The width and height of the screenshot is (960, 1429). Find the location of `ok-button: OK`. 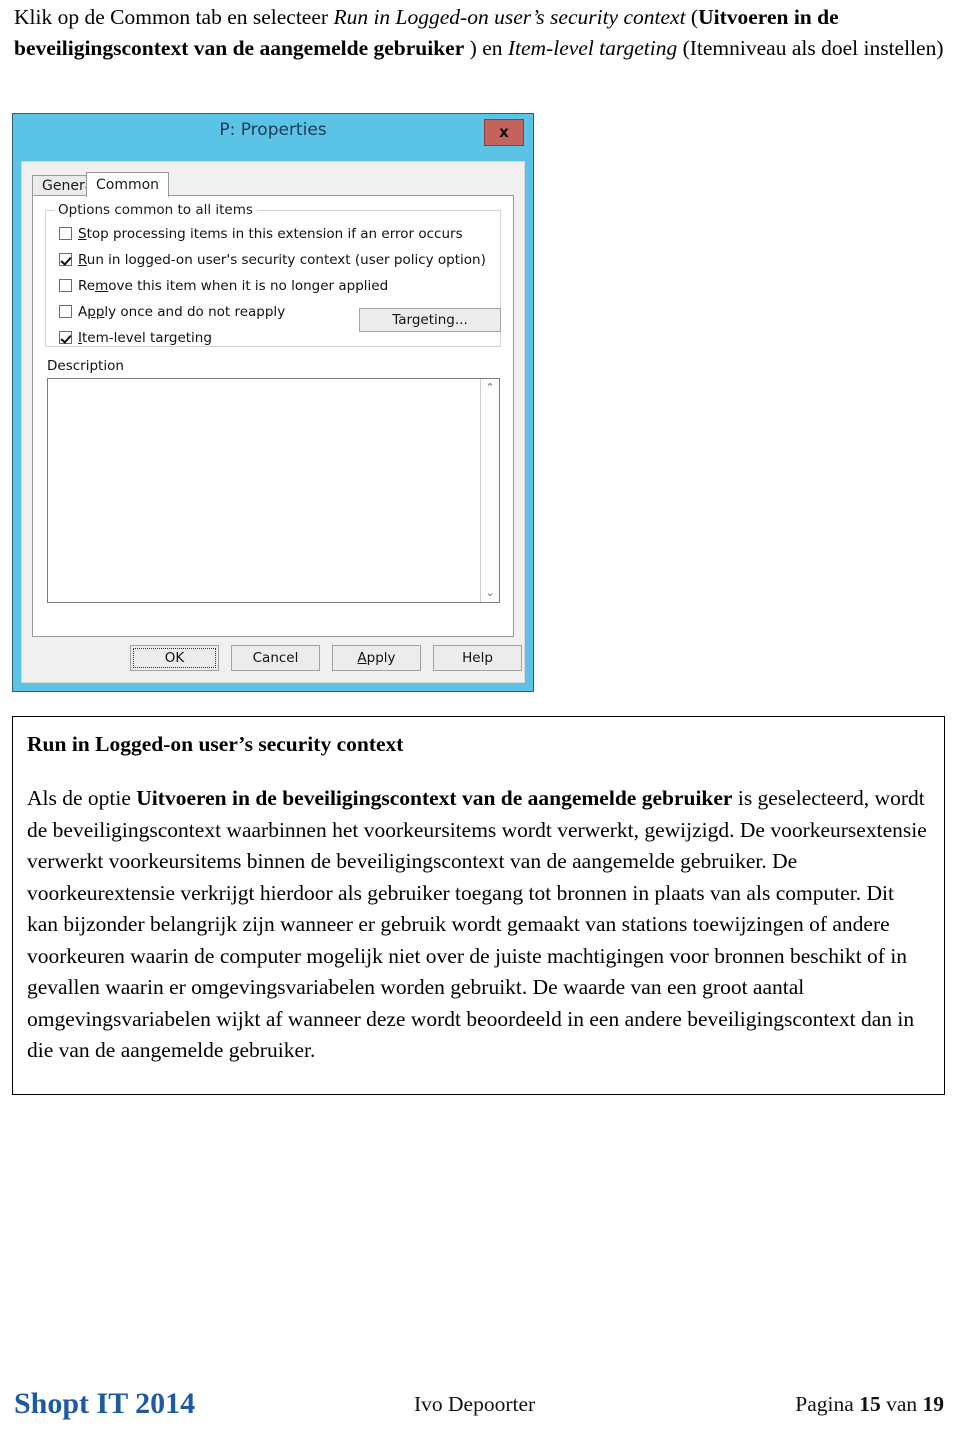

ok-button: OK is located at coordinates (174, 658).